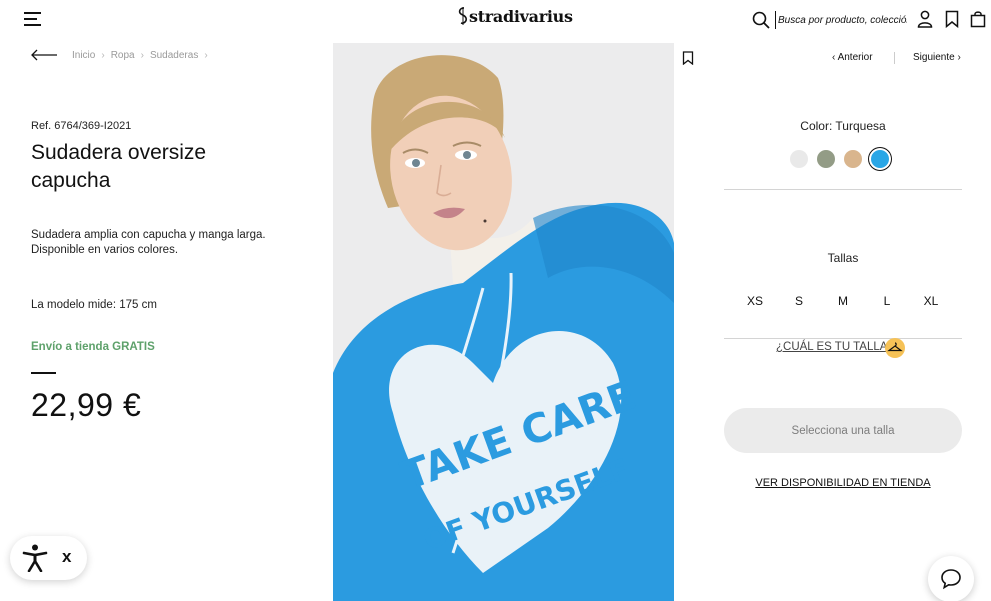  I want to click on user-icon, so click(925, 19).